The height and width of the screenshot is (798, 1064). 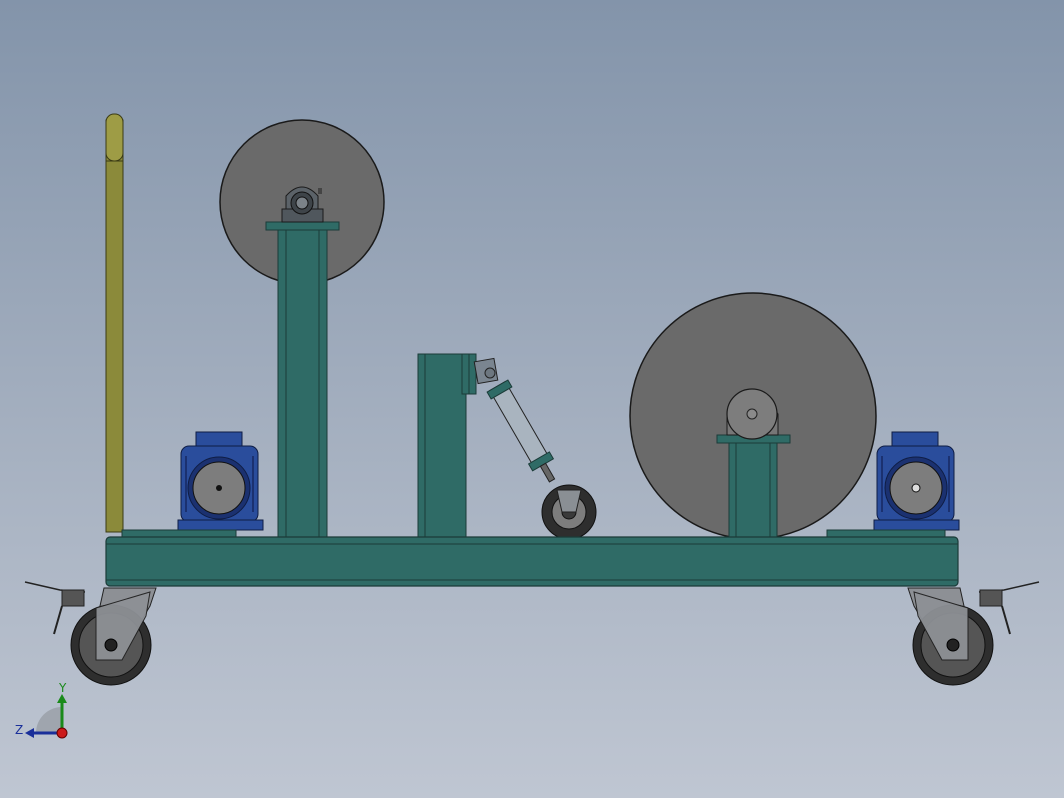 What do you see at coordinates (973, 633) in the screenshot?
I see `right-caster-wheel` at bounding box center [973, 633].